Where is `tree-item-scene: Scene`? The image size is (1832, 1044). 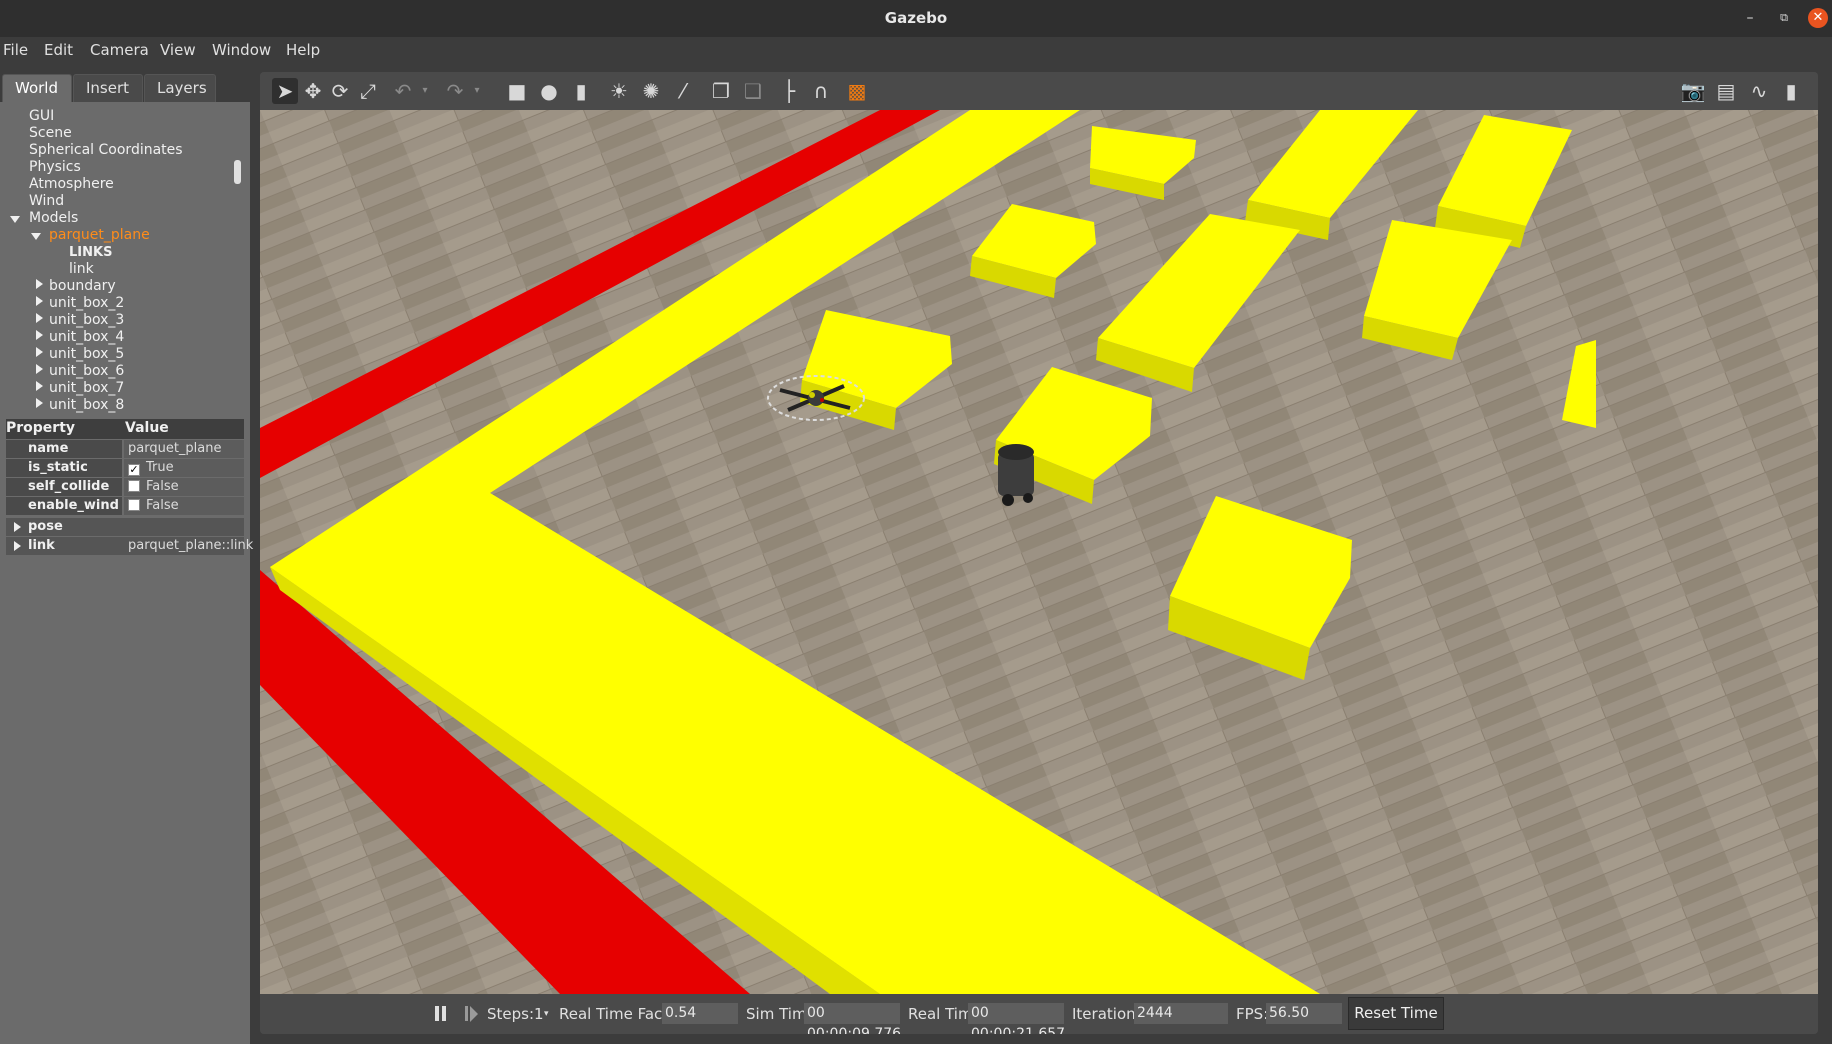
tree-item-scene: Scene is located at coordinates (50, 133).